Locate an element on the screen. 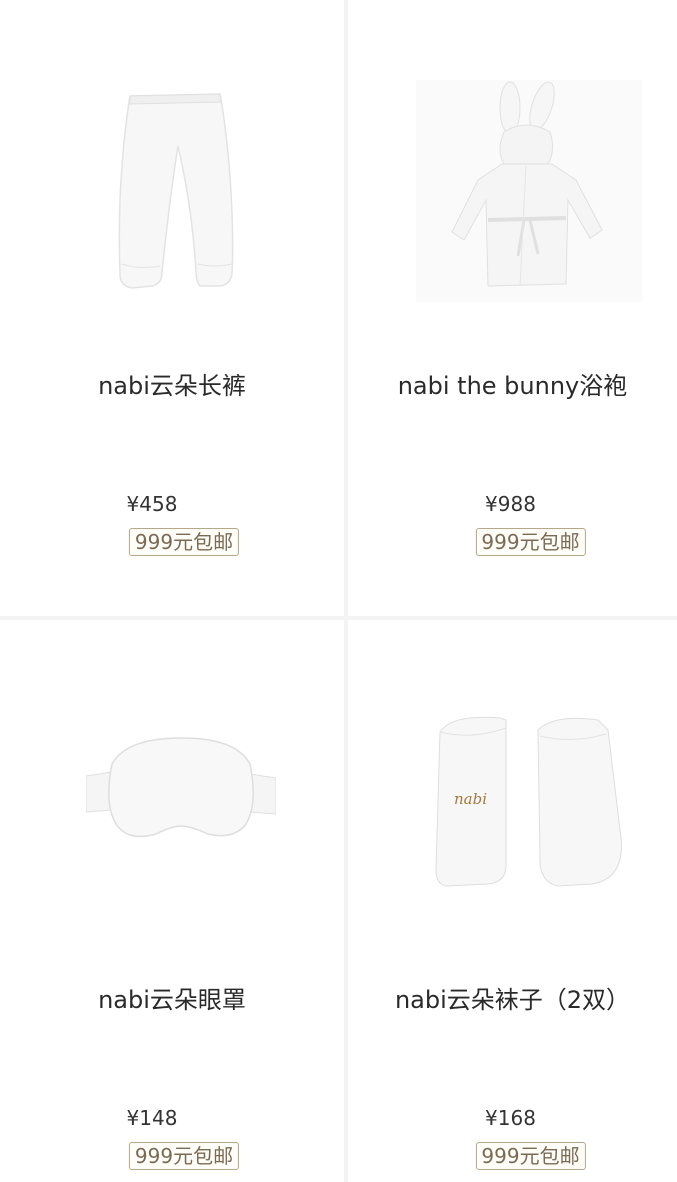 The height and width of the screenshot is (1182, 677). product-title: nabi云朵袜子（2双） is located at coordinates (512, 1000).